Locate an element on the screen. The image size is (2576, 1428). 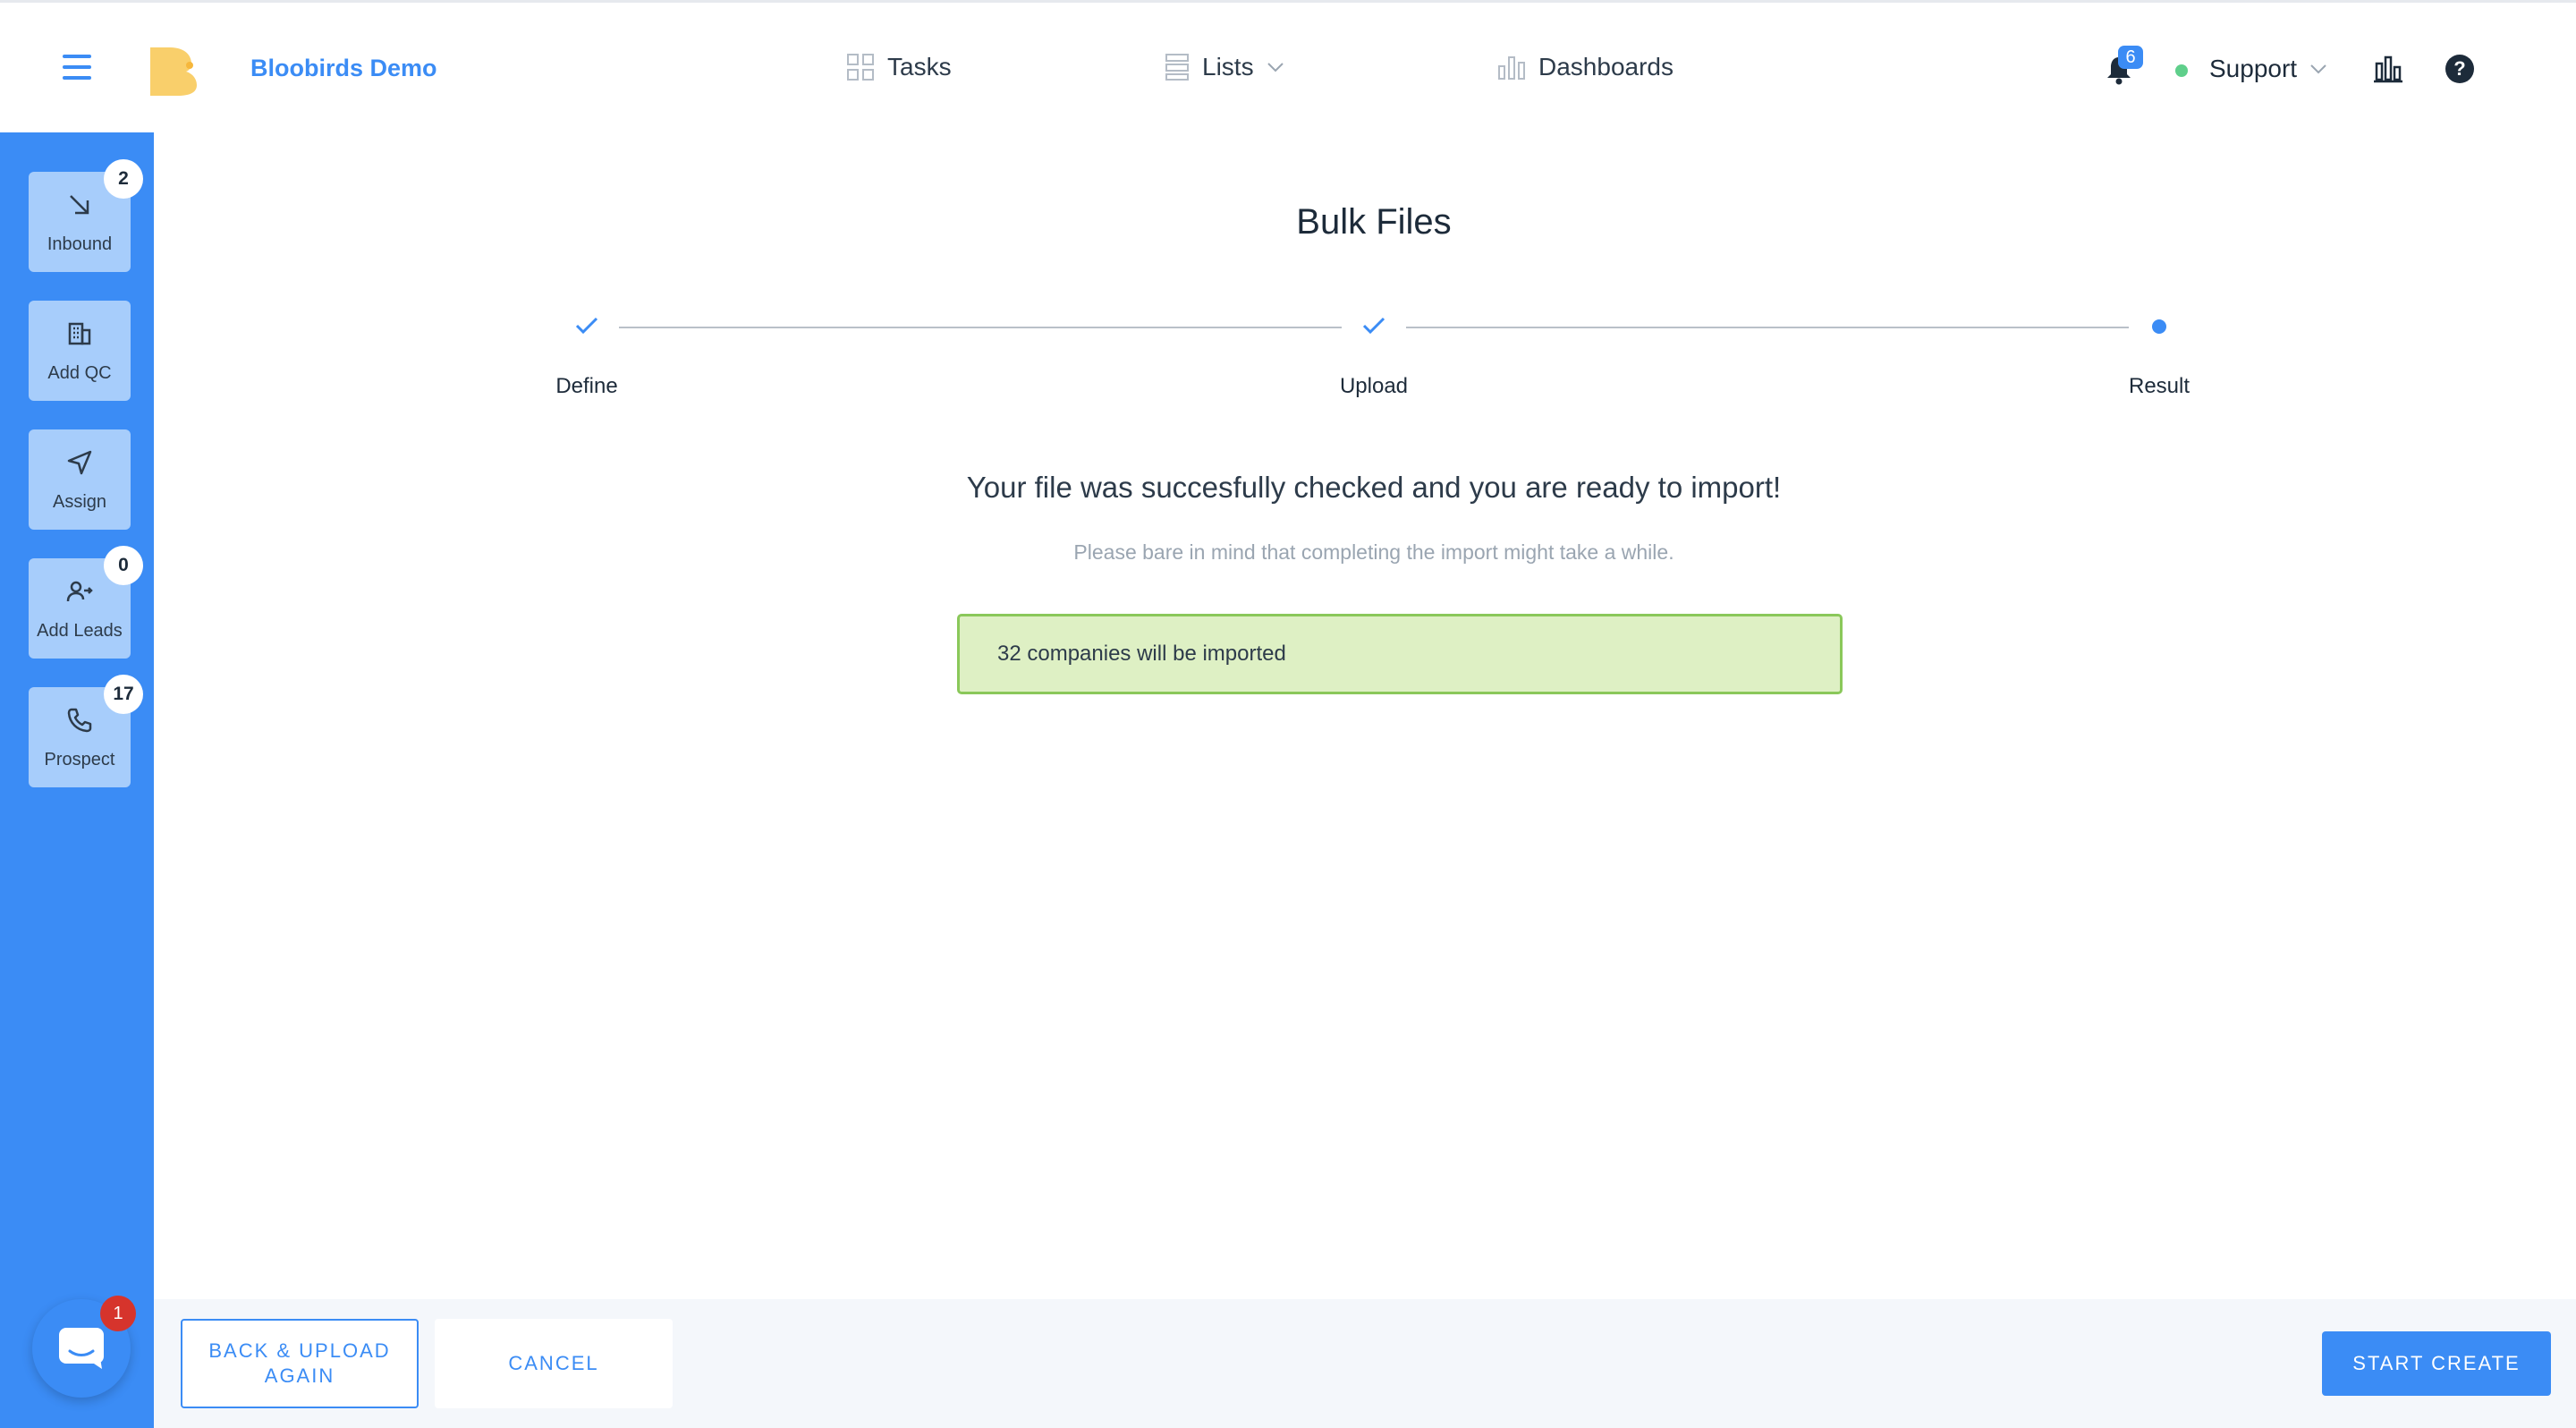
bloobirds-logo is located at coordinates (173, 71).